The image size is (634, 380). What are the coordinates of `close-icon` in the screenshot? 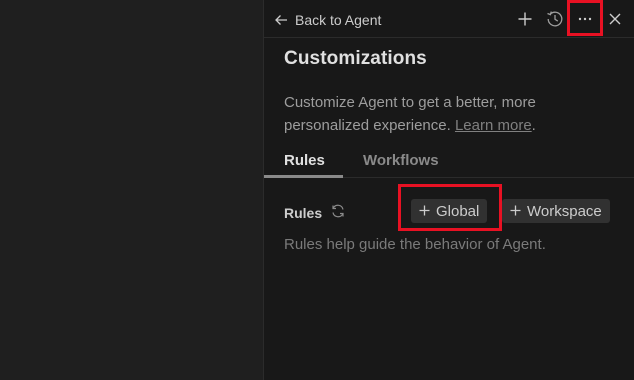 It's located at (615, 19).